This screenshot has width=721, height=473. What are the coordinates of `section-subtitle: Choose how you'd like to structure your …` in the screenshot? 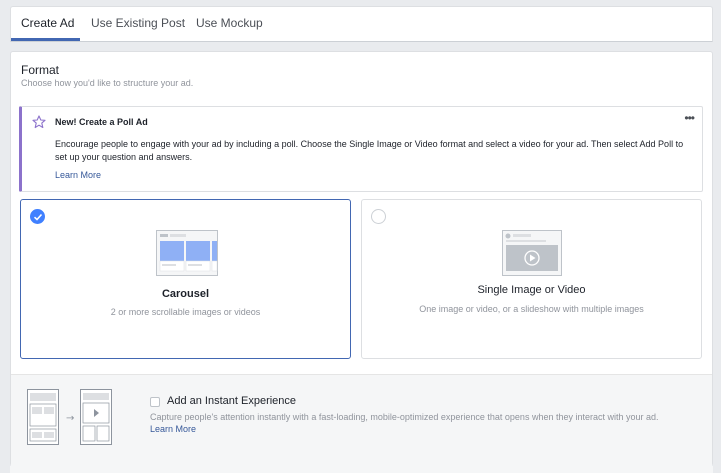 It's located at (107, 83).